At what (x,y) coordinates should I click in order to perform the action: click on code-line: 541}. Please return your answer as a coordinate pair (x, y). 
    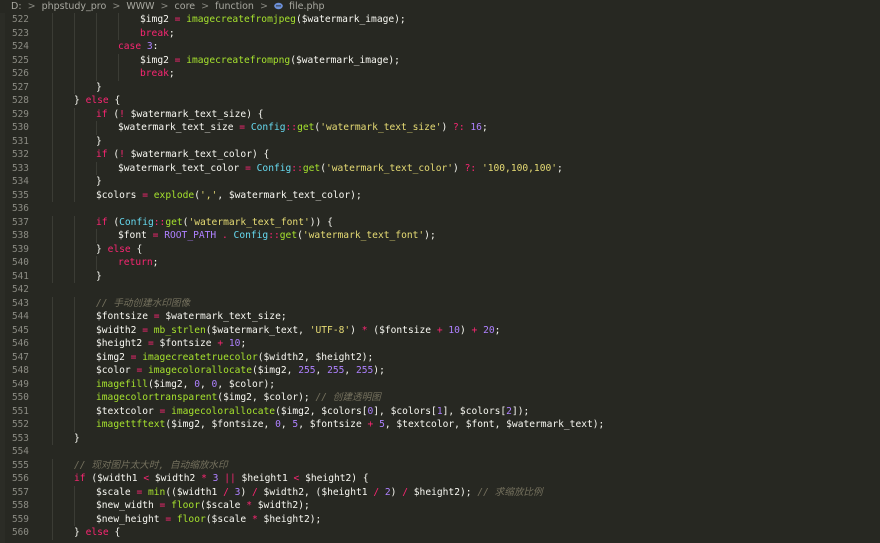
    Looking at the image, I should click on (440, 276).